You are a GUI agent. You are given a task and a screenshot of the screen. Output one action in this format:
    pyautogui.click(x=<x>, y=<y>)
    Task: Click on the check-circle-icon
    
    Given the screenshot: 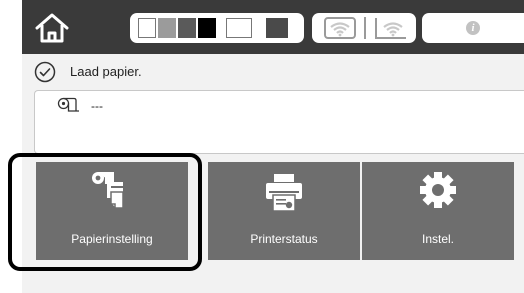 What is the action you would take?
    pyautogui.click(x=45, y=72)
    